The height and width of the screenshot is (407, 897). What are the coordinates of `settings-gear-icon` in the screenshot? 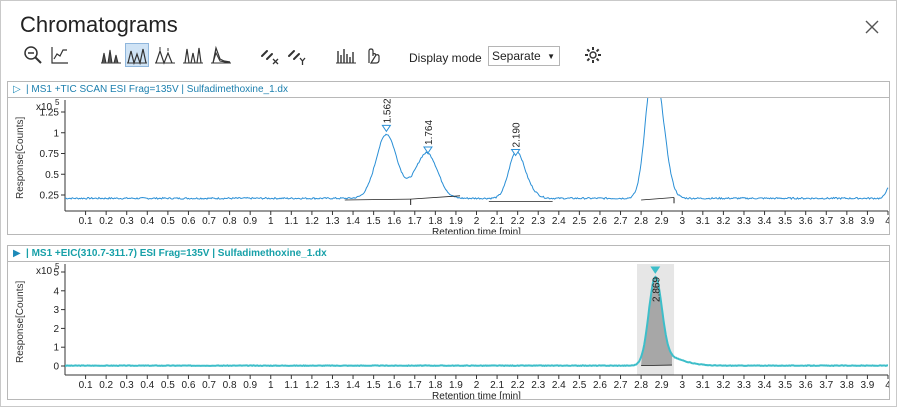 It's located at (593, 55).